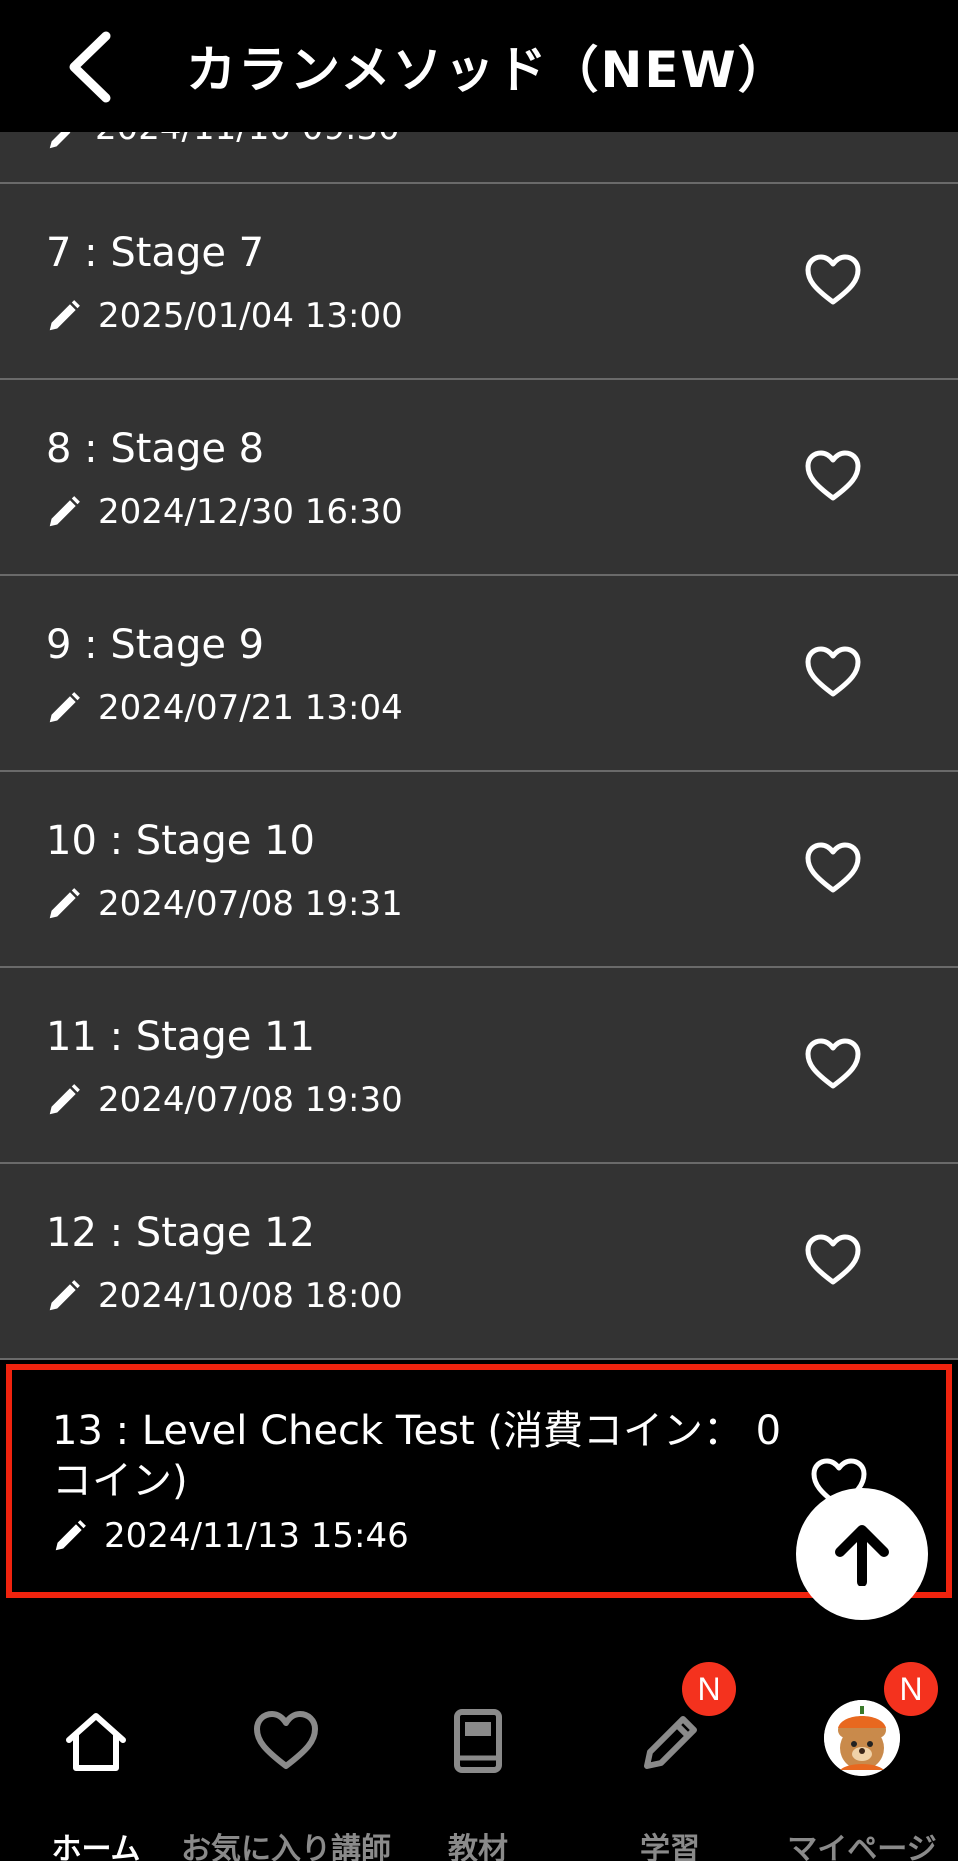 Image resolution: width=958 pixels, height=1861 pixels. What do you see at coordinates (488, 70) in the screenshot?
I see `page-title: カランメソッド（NEW）` at bounding box center [488, 70].